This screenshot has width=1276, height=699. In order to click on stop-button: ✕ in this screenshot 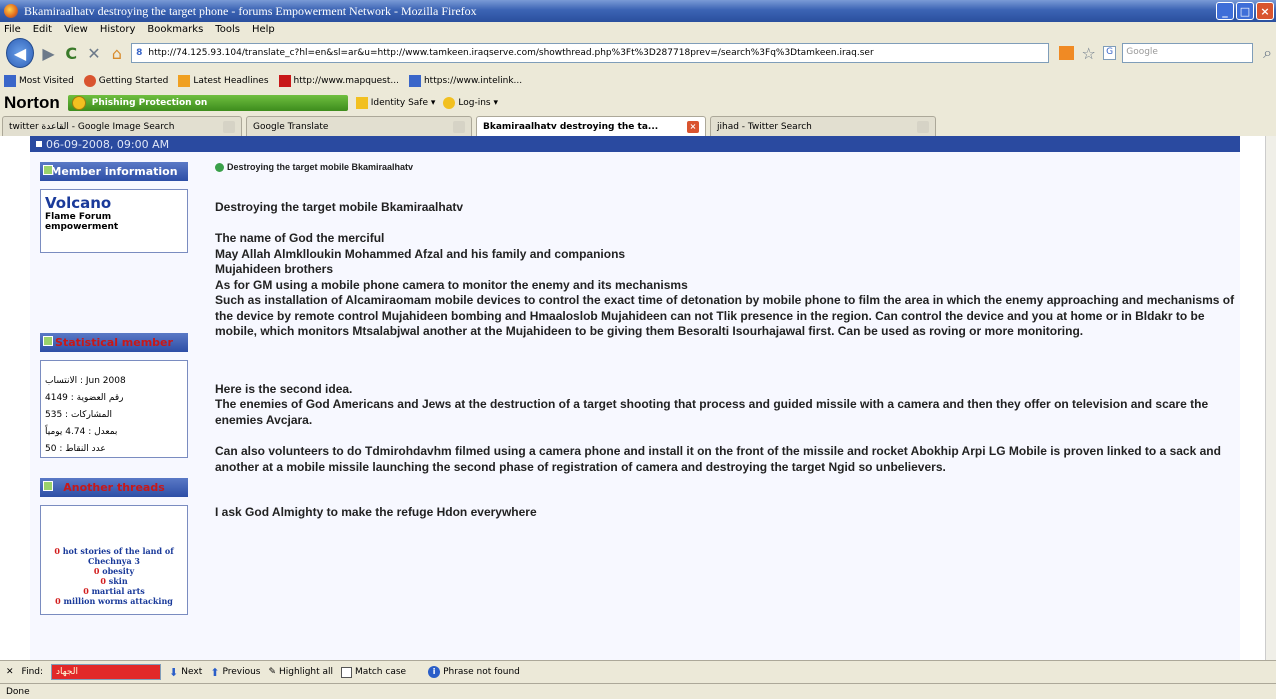, I will do `click(94, 53)`.